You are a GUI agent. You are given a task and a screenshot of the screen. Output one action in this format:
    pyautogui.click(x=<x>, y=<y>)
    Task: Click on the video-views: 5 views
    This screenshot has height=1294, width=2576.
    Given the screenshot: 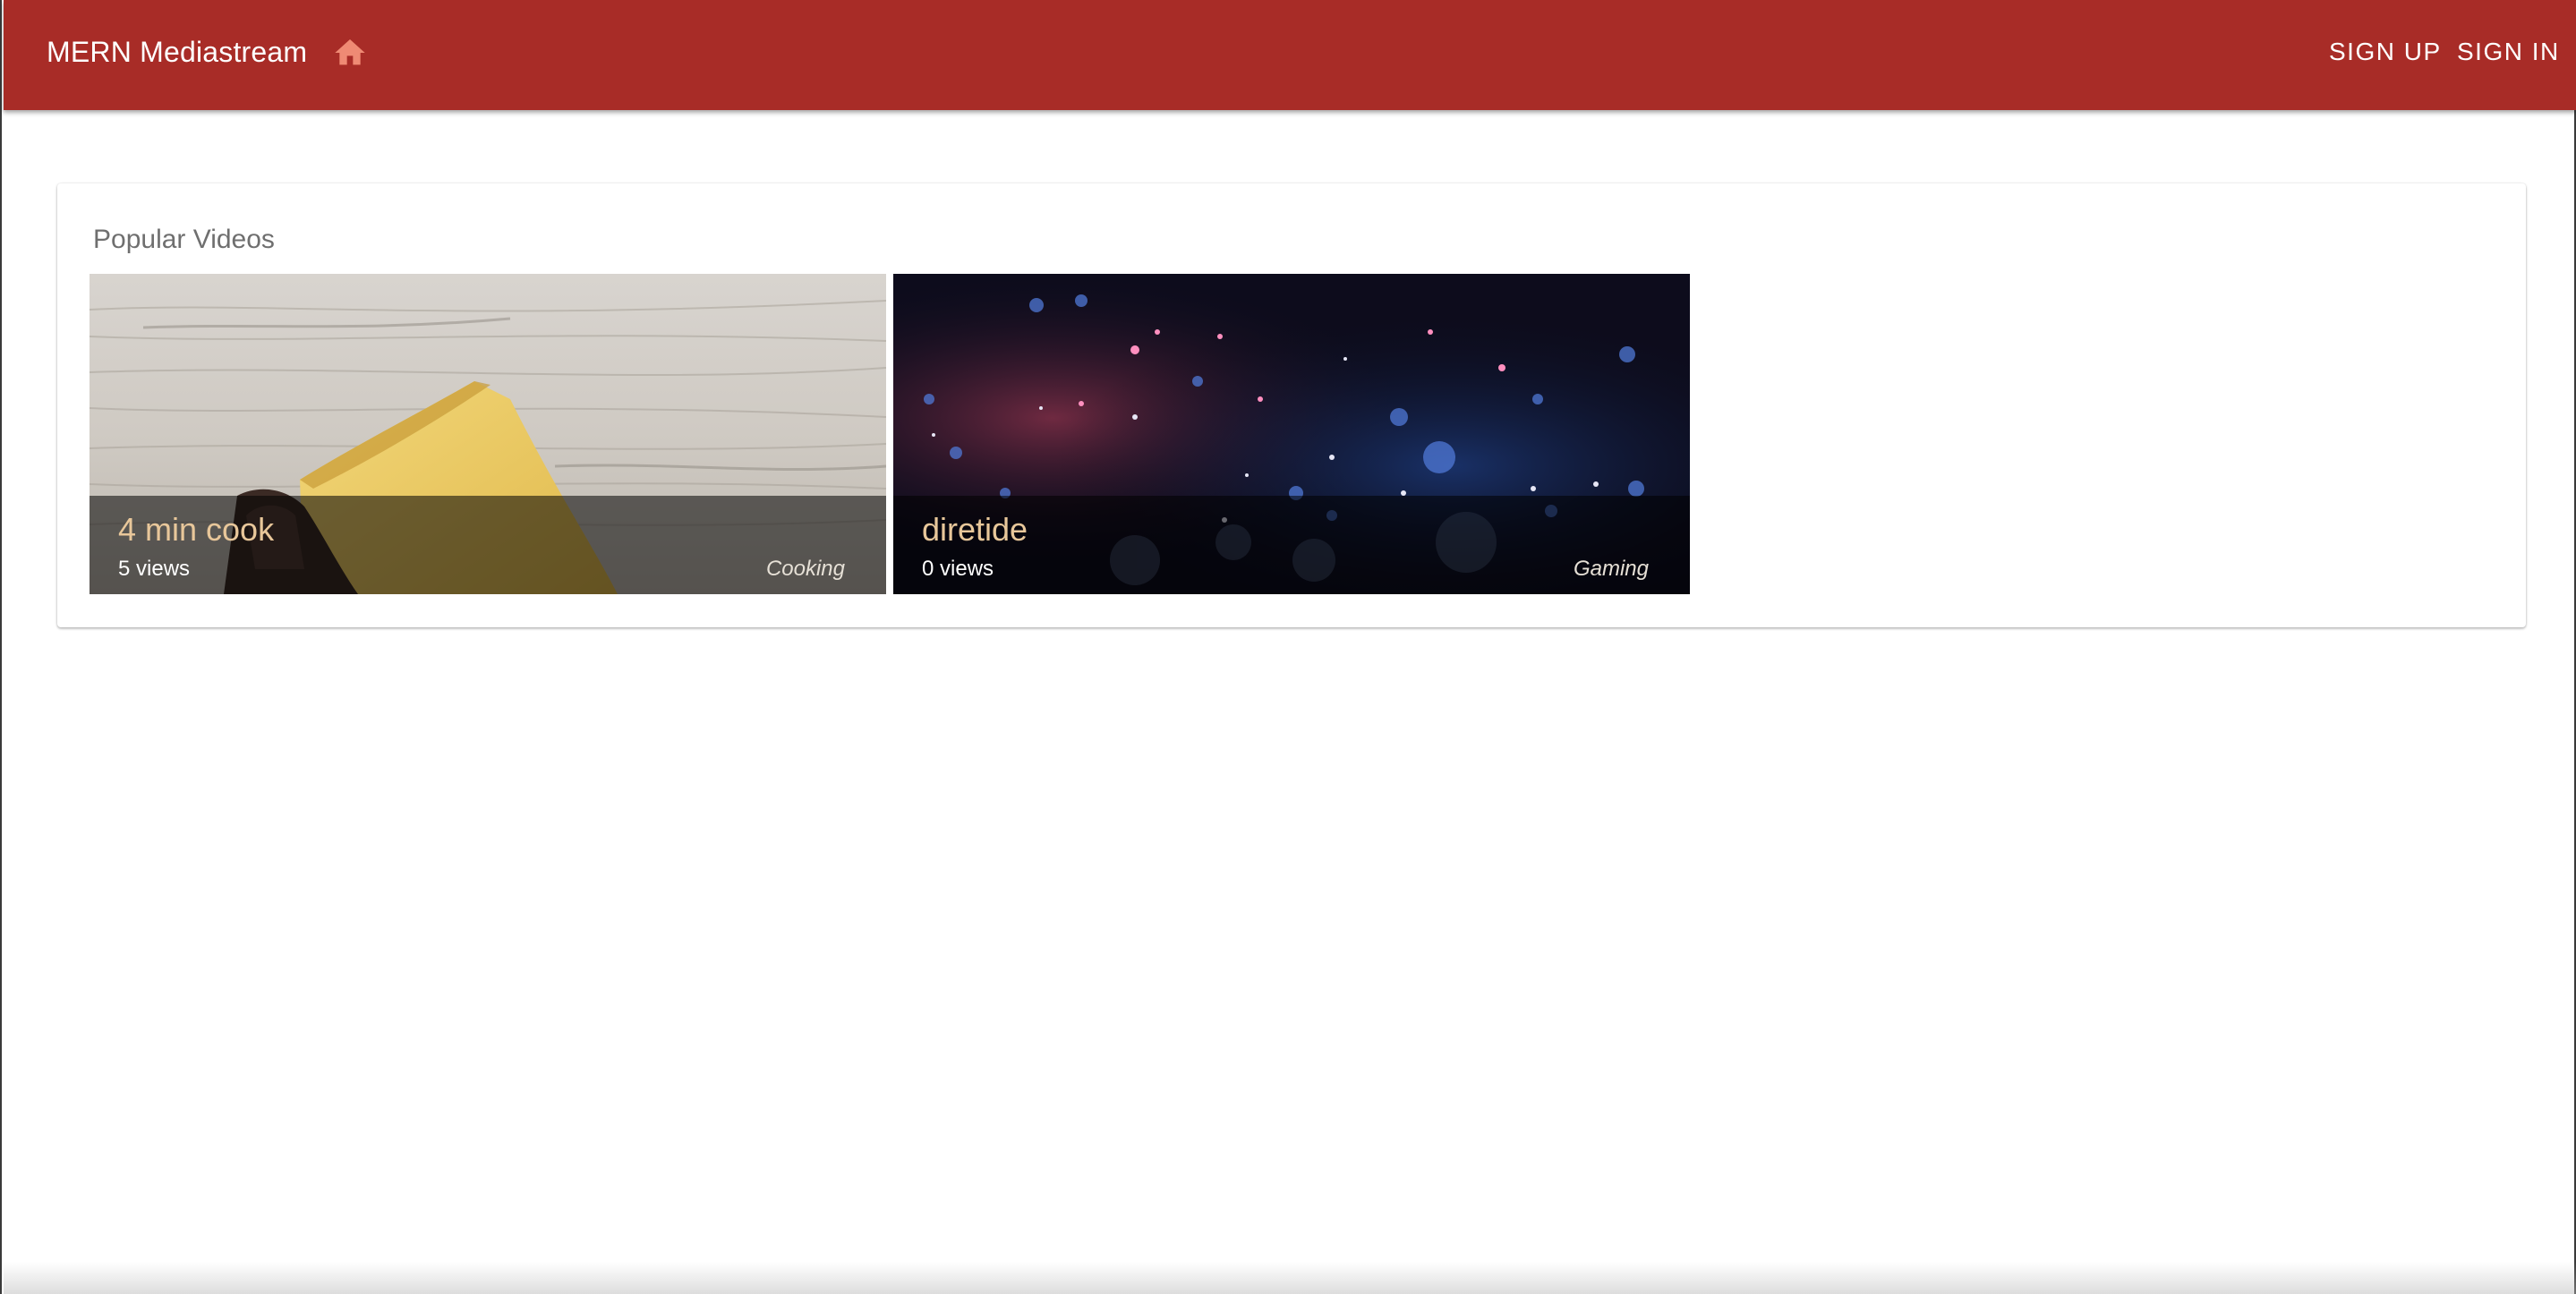 What is the action you would take?
    pyautogui.click(x=154, y=569)
    